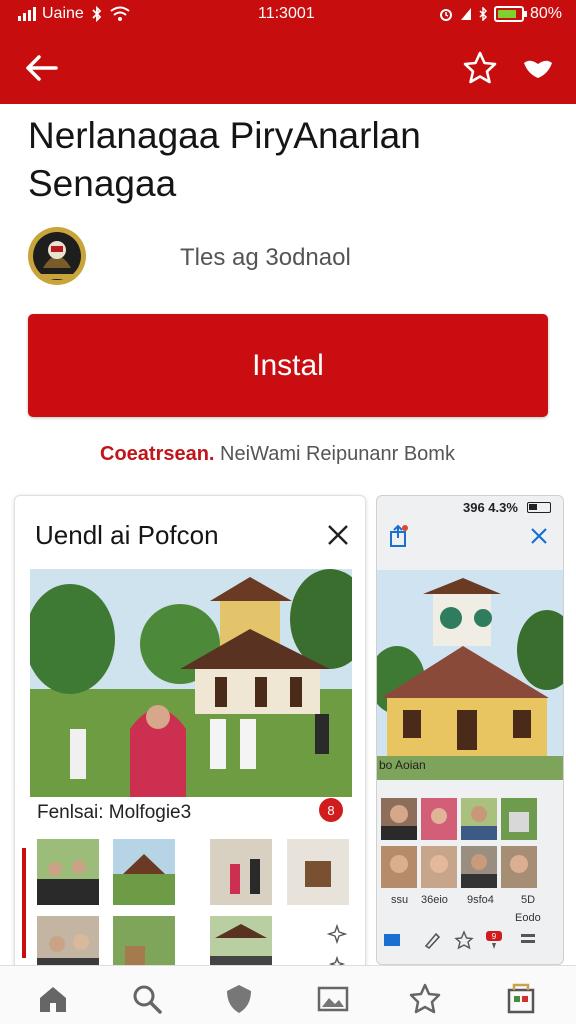  What do you see at coordinates (432, 940) in the screenshot?
I see `phone-tab-edit-icon` at bounding box center [432, 940].